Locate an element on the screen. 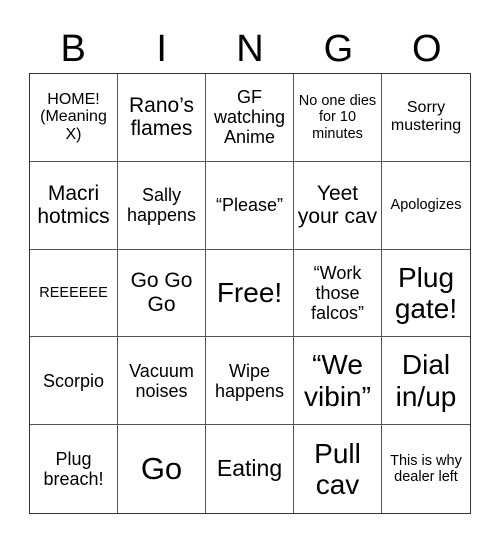 The width and height of the screenshot is (500, 544). bingo-cell: Wipe happens is located at coordinates (250, 381).